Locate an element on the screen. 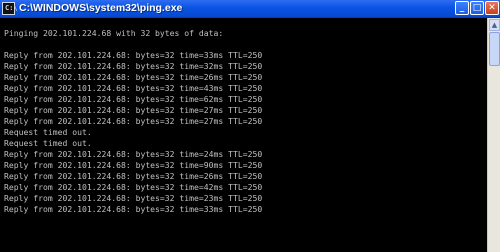 The width and height of the screenshot is (500, 252). scrollbar-thumb is located at coordinates (494, 49).